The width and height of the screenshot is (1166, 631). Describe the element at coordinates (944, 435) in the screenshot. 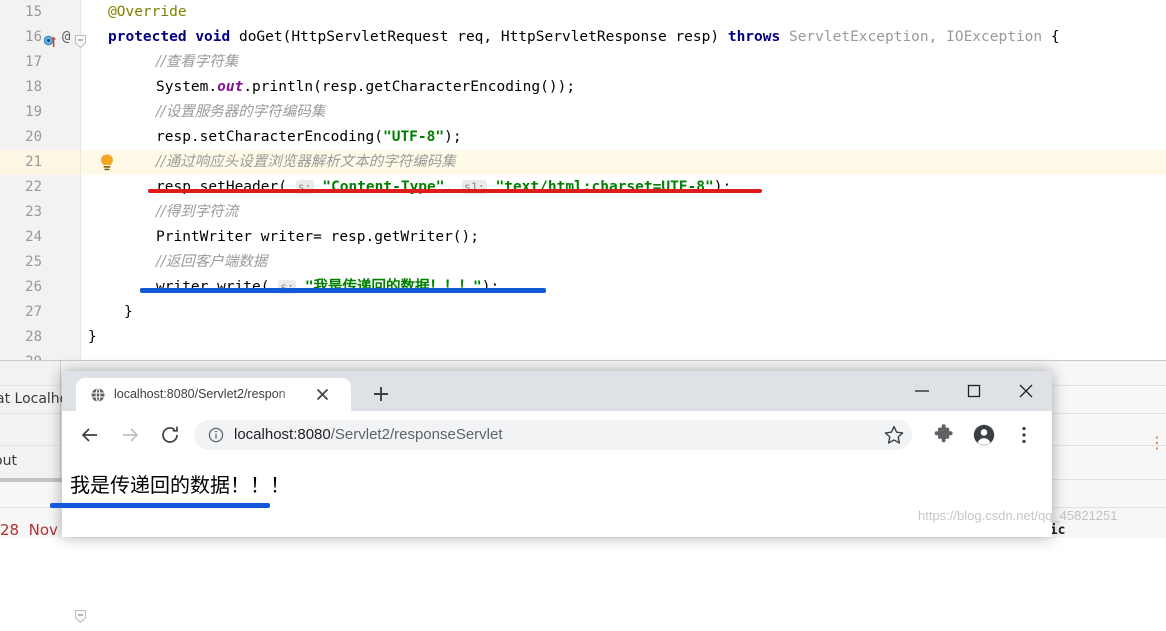

I see `puzzle-icon` at that location.